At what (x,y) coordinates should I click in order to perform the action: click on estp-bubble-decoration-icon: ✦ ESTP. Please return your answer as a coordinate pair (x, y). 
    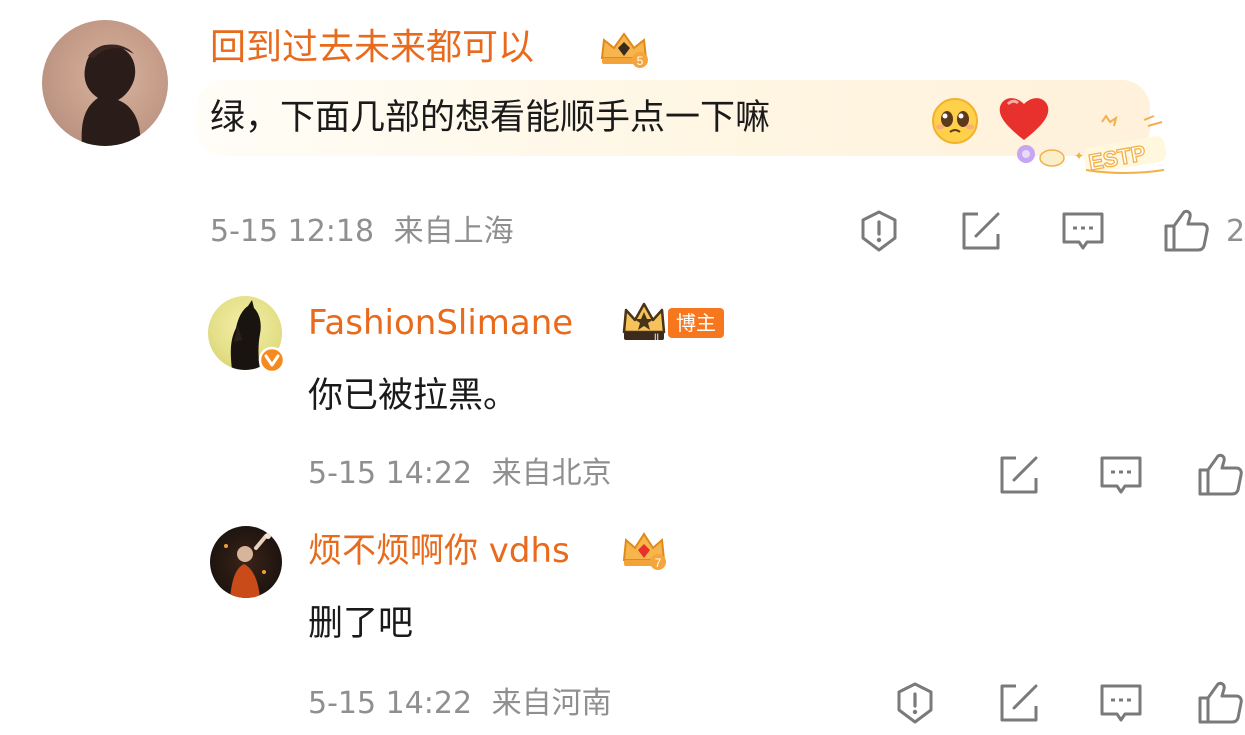
    Looking at the image, I should click on (1087, 145).